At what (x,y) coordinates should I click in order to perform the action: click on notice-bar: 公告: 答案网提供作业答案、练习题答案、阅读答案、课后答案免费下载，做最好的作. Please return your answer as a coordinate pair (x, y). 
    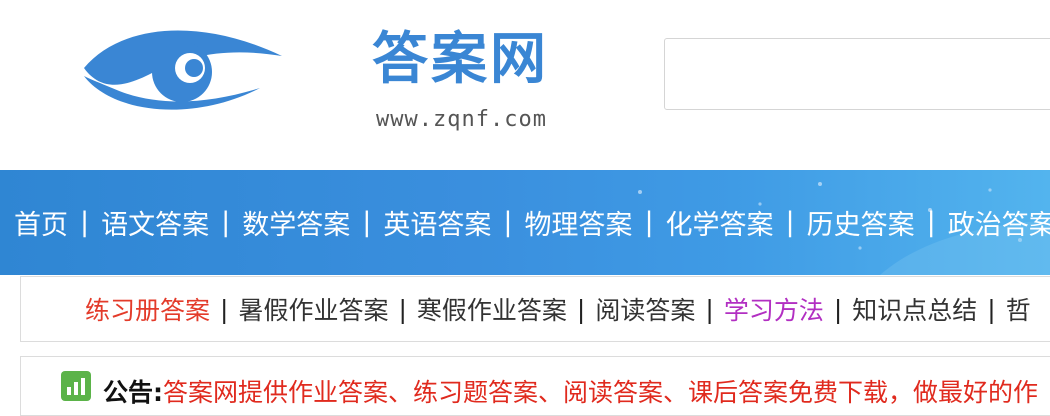
    Looking at the image, I should click on (535, 386).